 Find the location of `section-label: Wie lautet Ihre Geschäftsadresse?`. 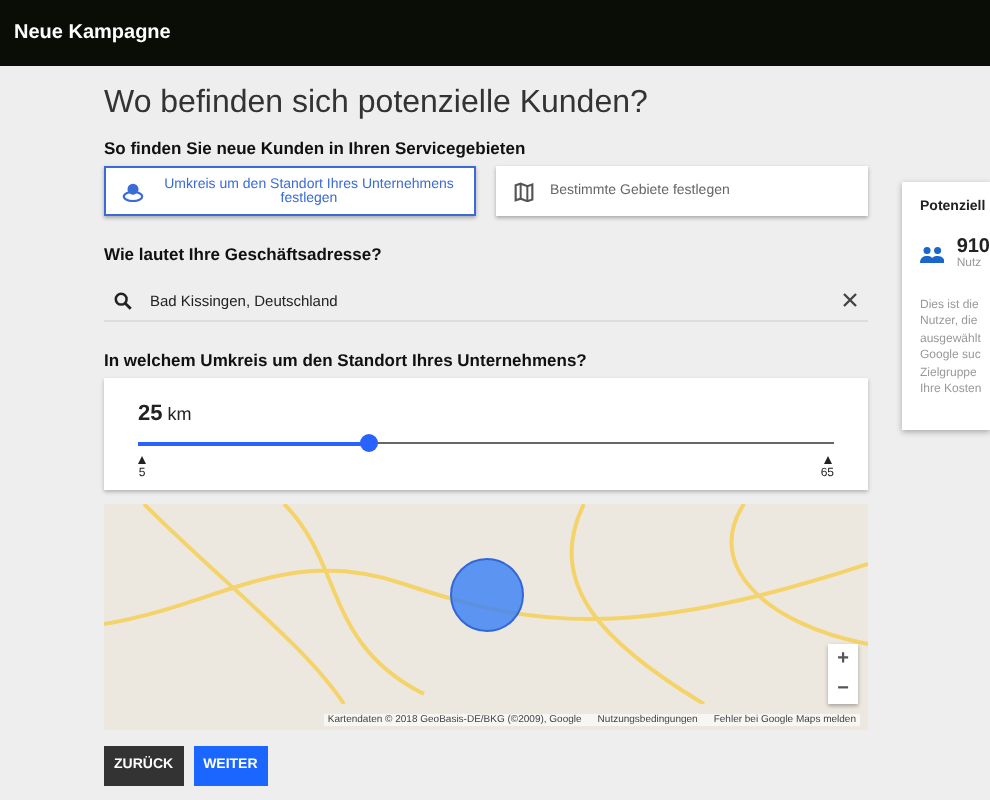

section-label: Wie lautet Ihre Geschäftsadresse? is located at coordinates (244, 254).